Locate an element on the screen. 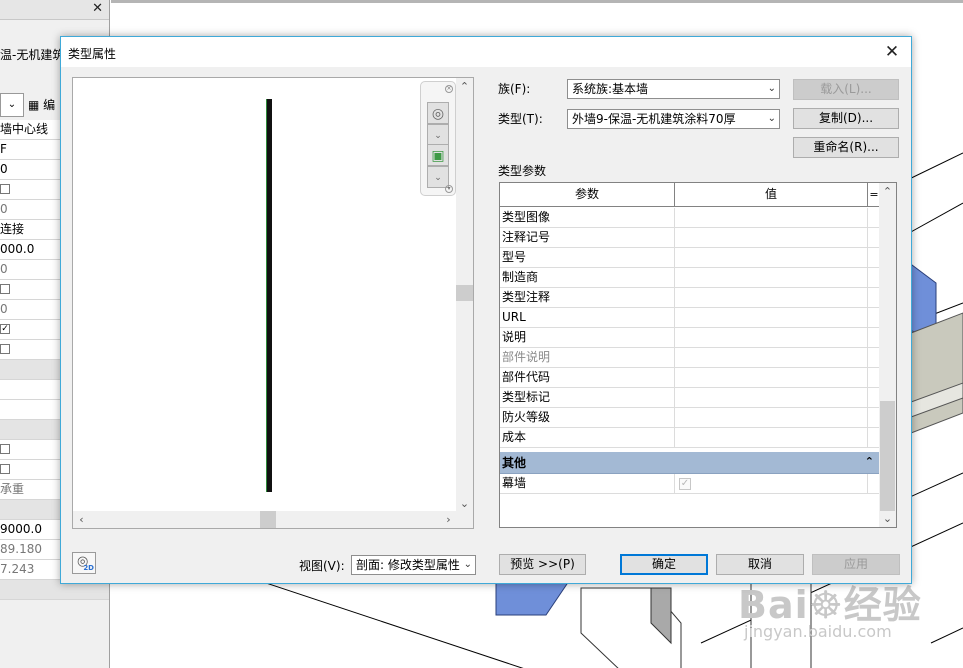 The image size is (963, 668). table-row: 类型注释 is located at coordinates (690, 298).